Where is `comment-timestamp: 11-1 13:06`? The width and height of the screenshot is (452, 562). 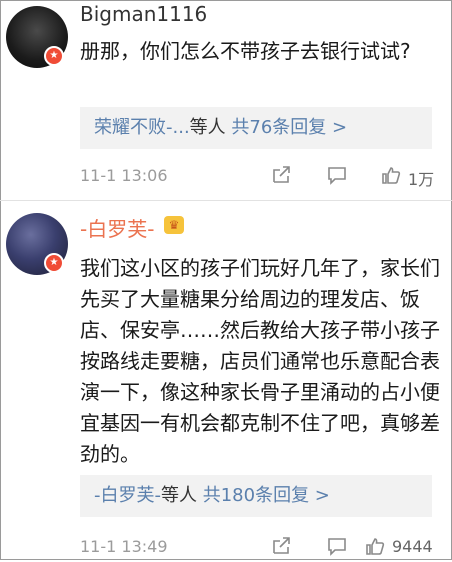
comment-timestamp: 11-1 13:06 is located at coordinates (124, 175).